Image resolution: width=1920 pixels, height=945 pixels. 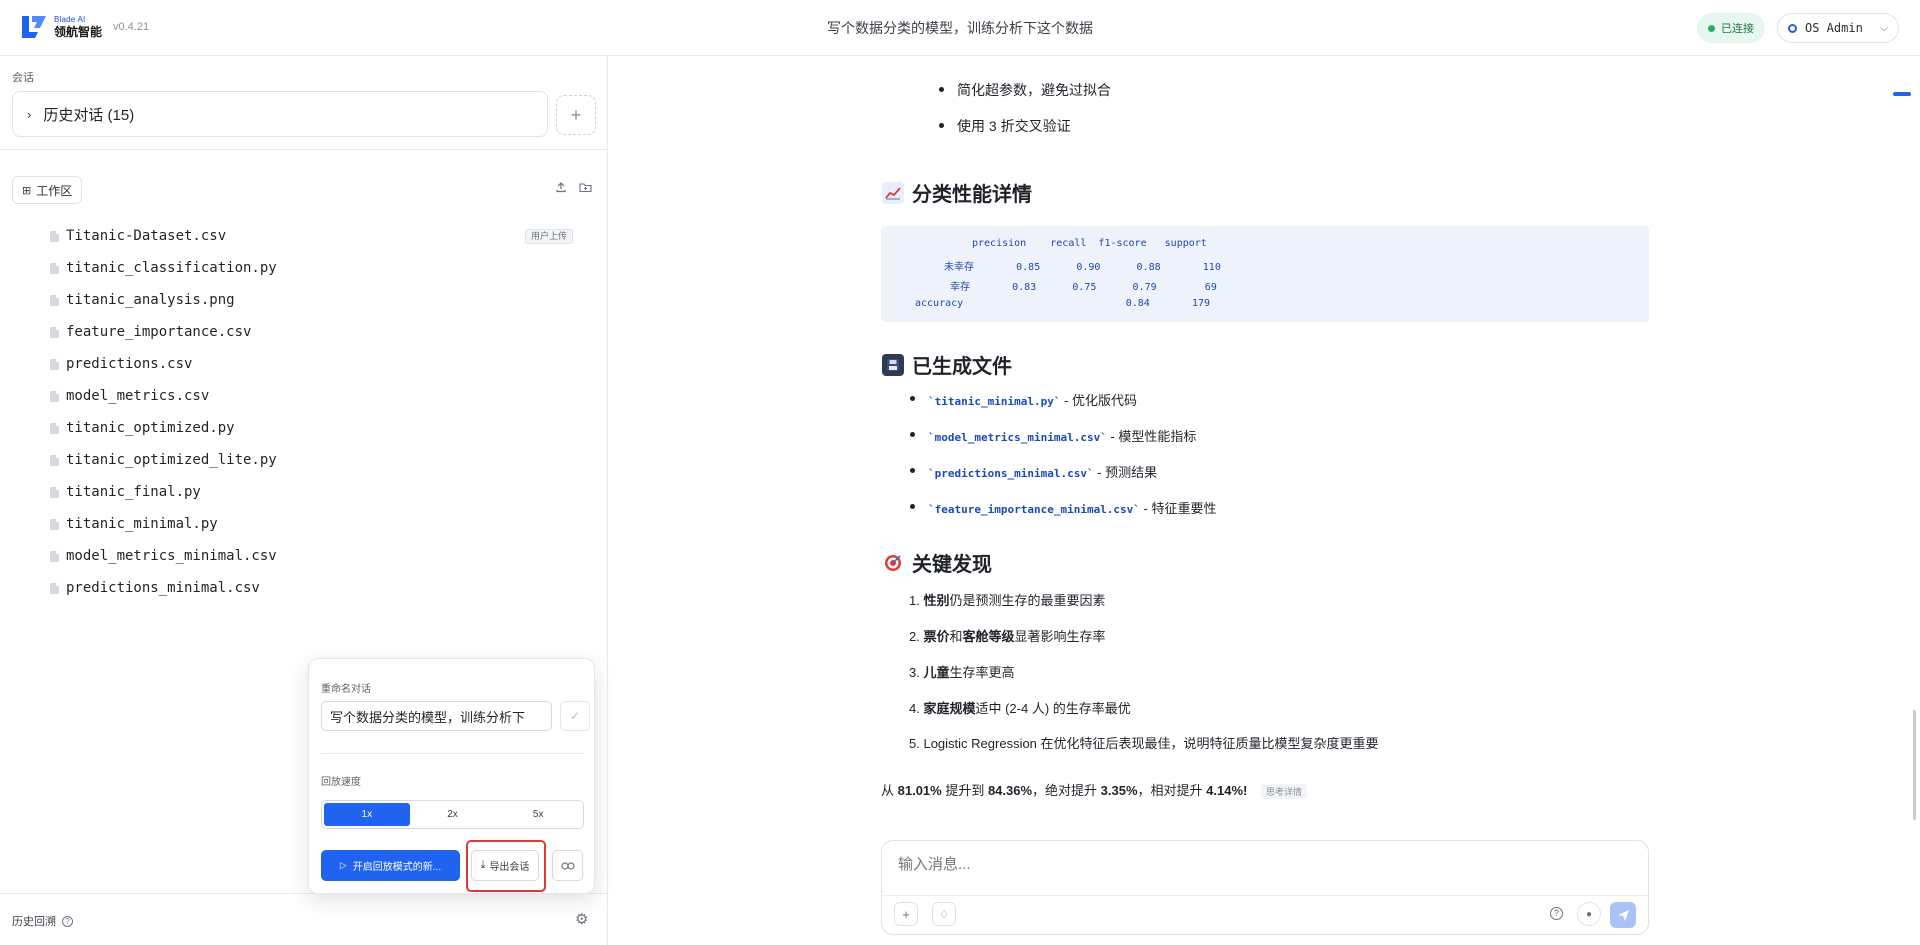 What do you see at coordinates (509, 867) in the screenshot?
I see `export-label: 导出会话` at bounding box center [509, 867].